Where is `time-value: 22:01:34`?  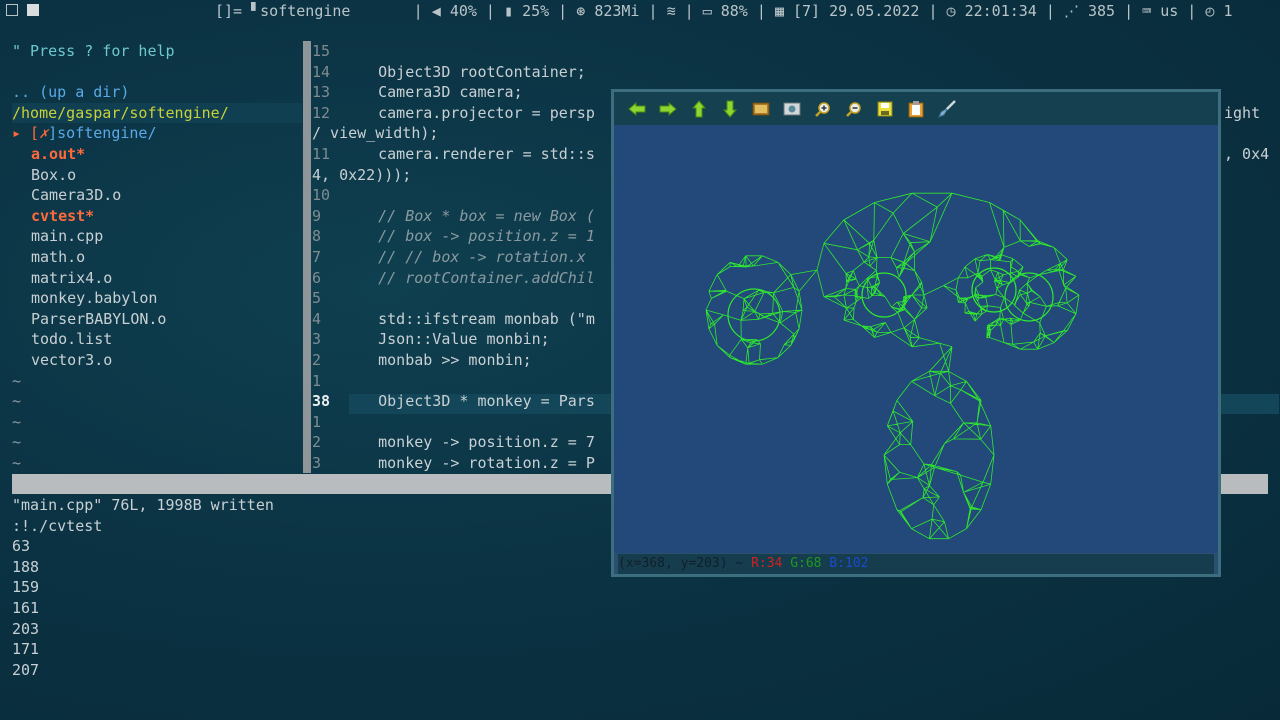
time-value: 22:01:34 is located at coordinates (1000, 11).